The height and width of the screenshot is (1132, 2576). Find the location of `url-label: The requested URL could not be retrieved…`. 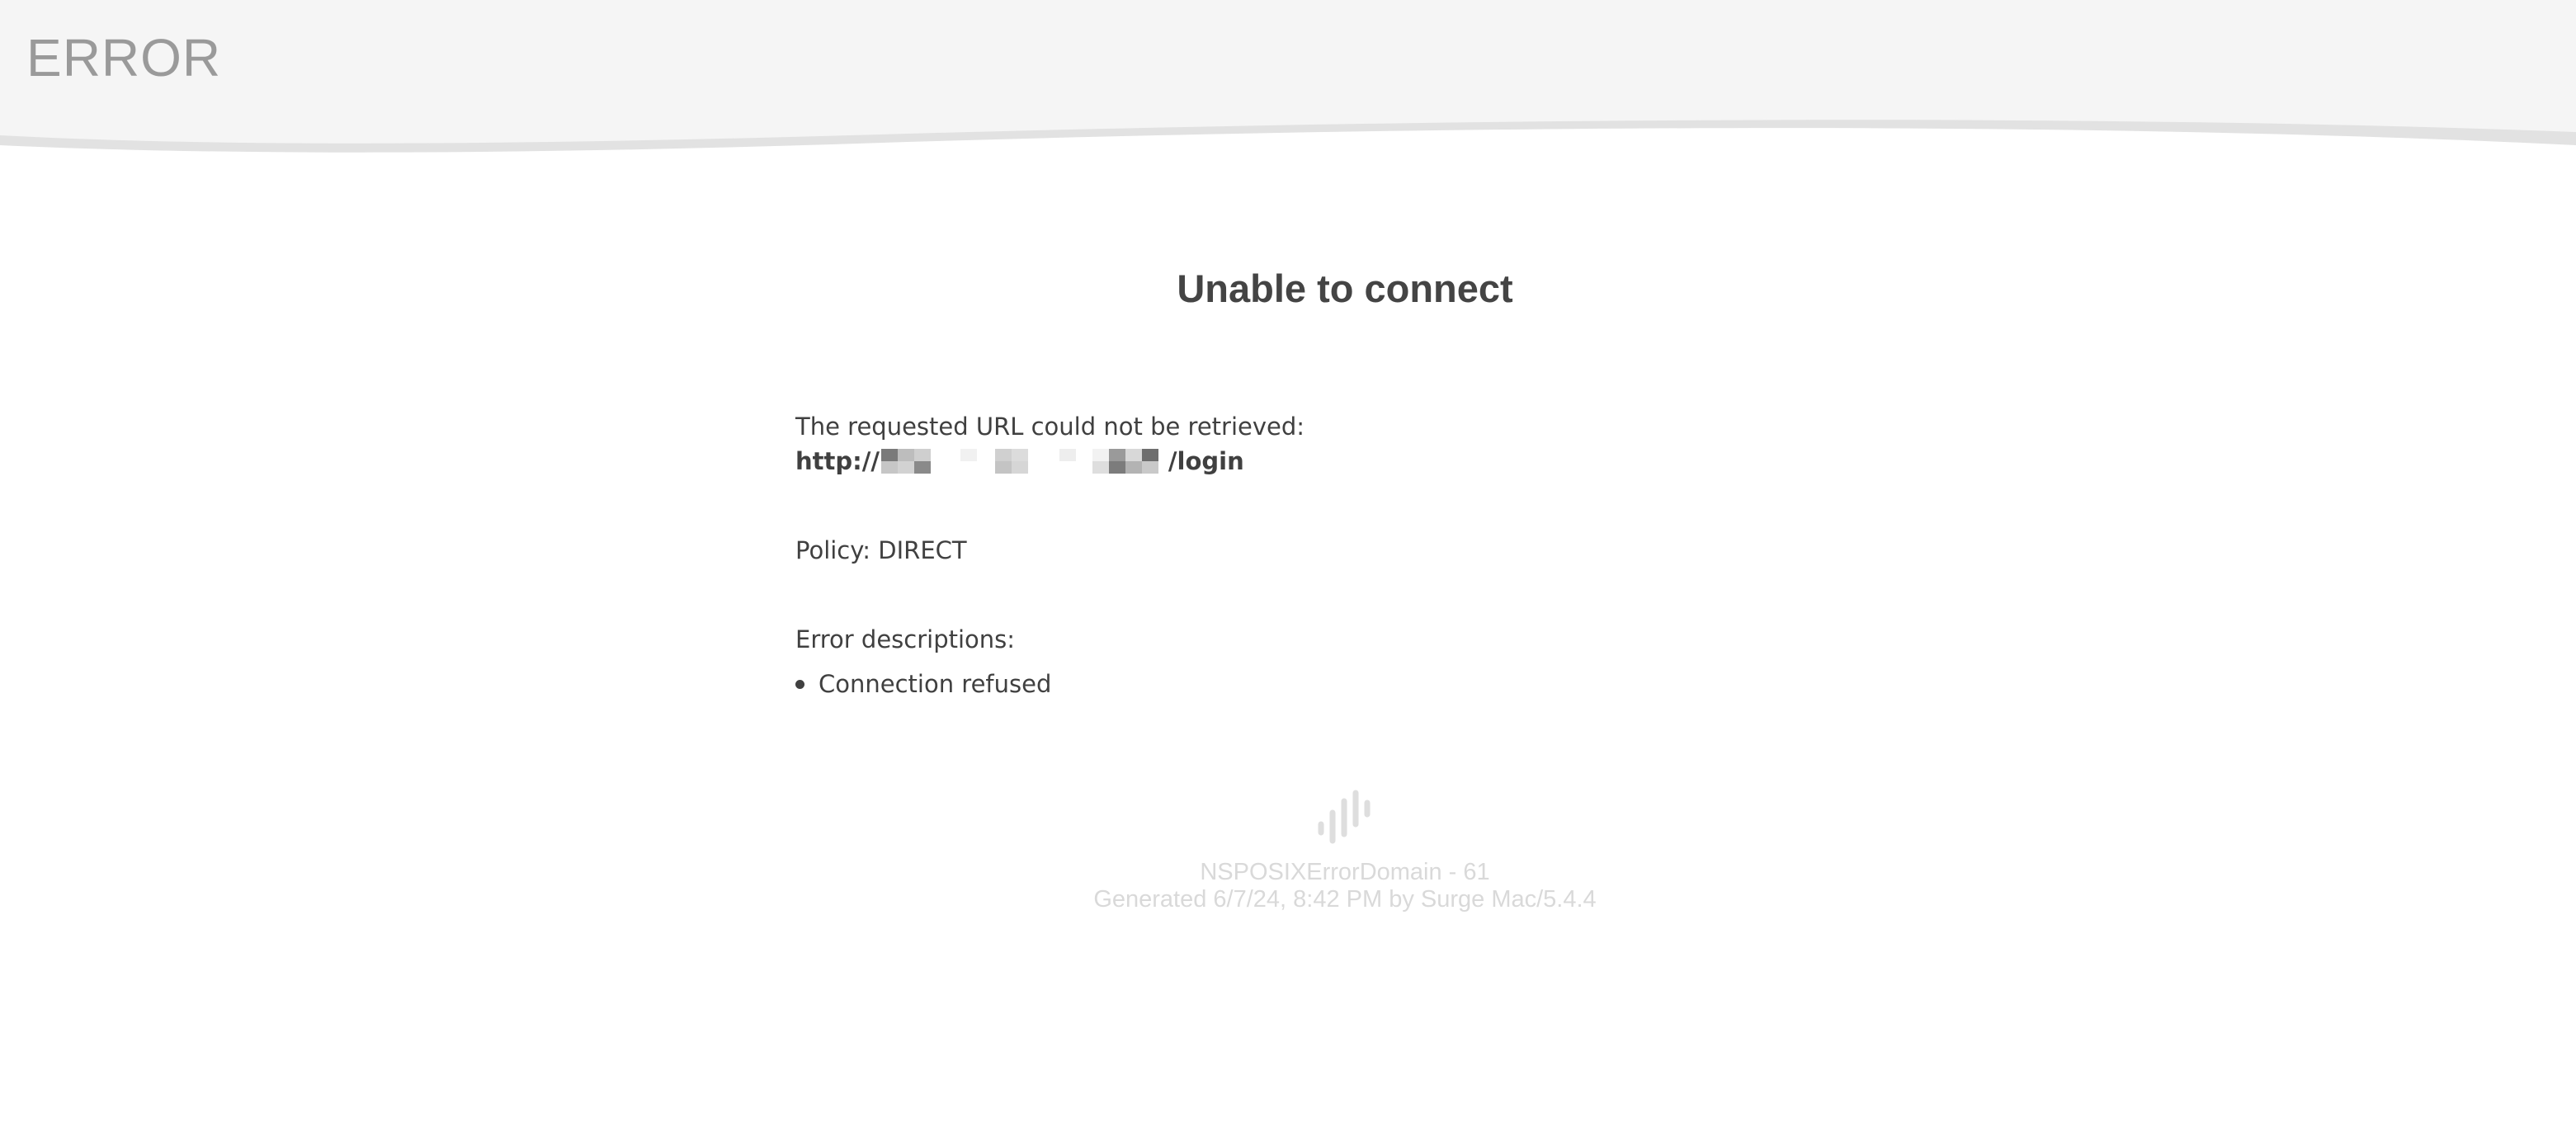

url-label: The requested URL could not be retrieved… is located at coordinates (1050, 427).